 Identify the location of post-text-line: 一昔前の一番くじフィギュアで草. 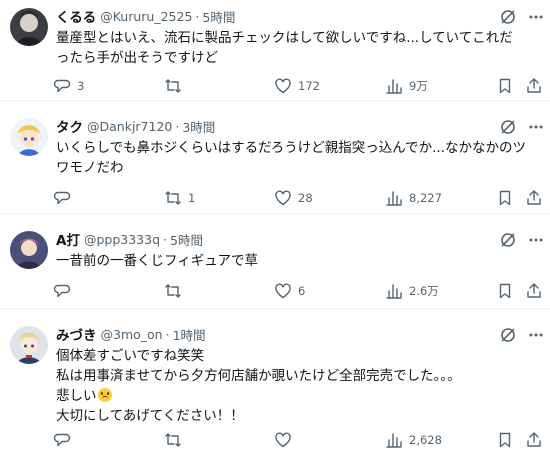
(157, 261).